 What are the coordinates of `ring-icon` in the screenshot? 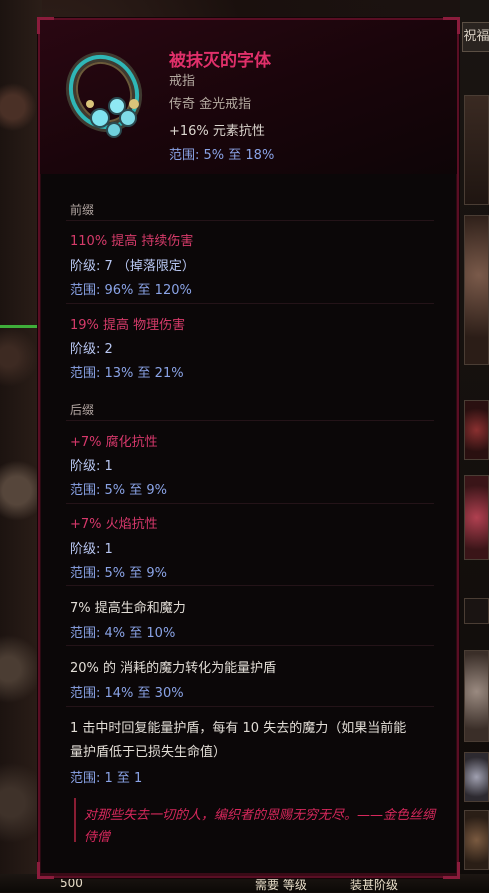 It's located at (104, 94).